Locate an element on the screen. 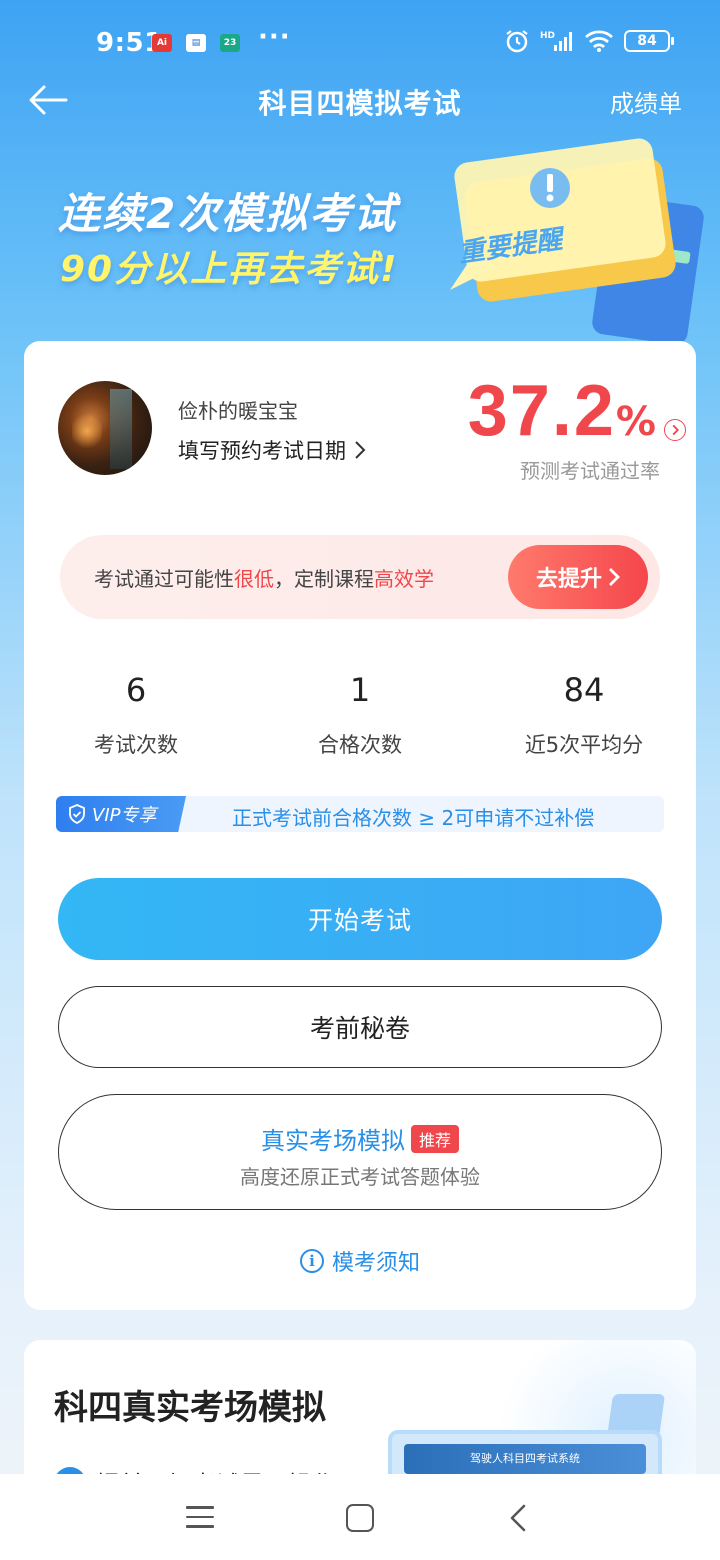 The image size is (720, 1560). exam-notice-link: i 模考须知 is located at coordinates (360, 1261).